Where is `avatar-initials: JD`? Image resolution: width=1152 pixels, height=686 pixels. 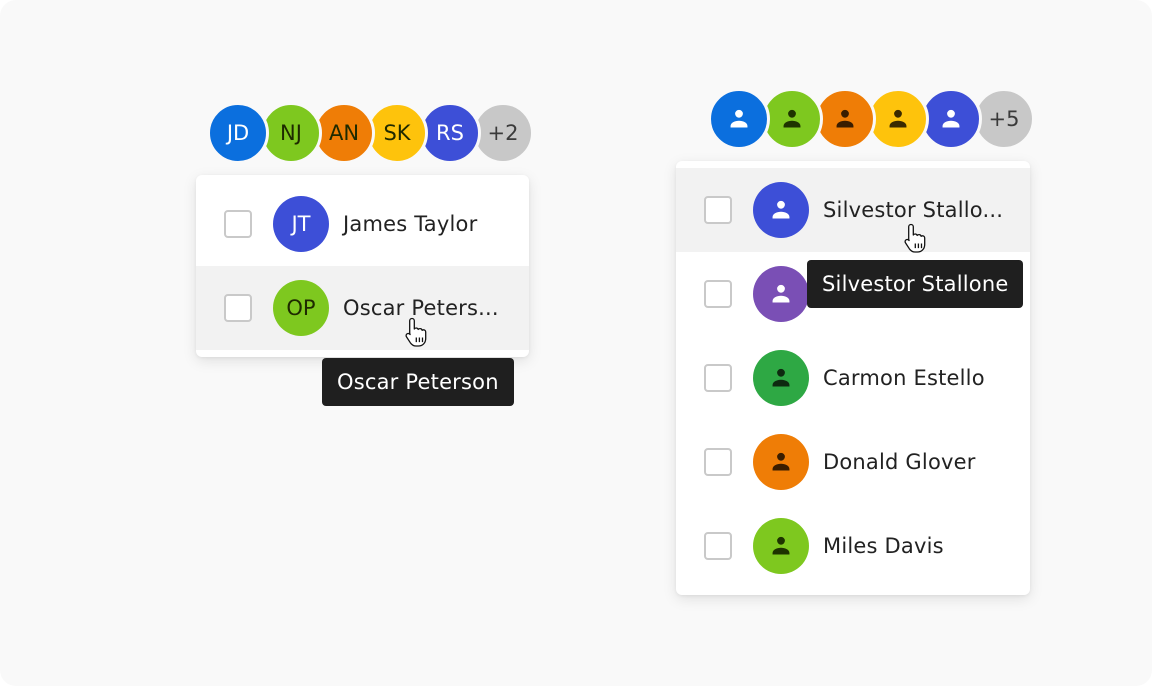 avatar-initials: JD is located at coordinates (238, 133).